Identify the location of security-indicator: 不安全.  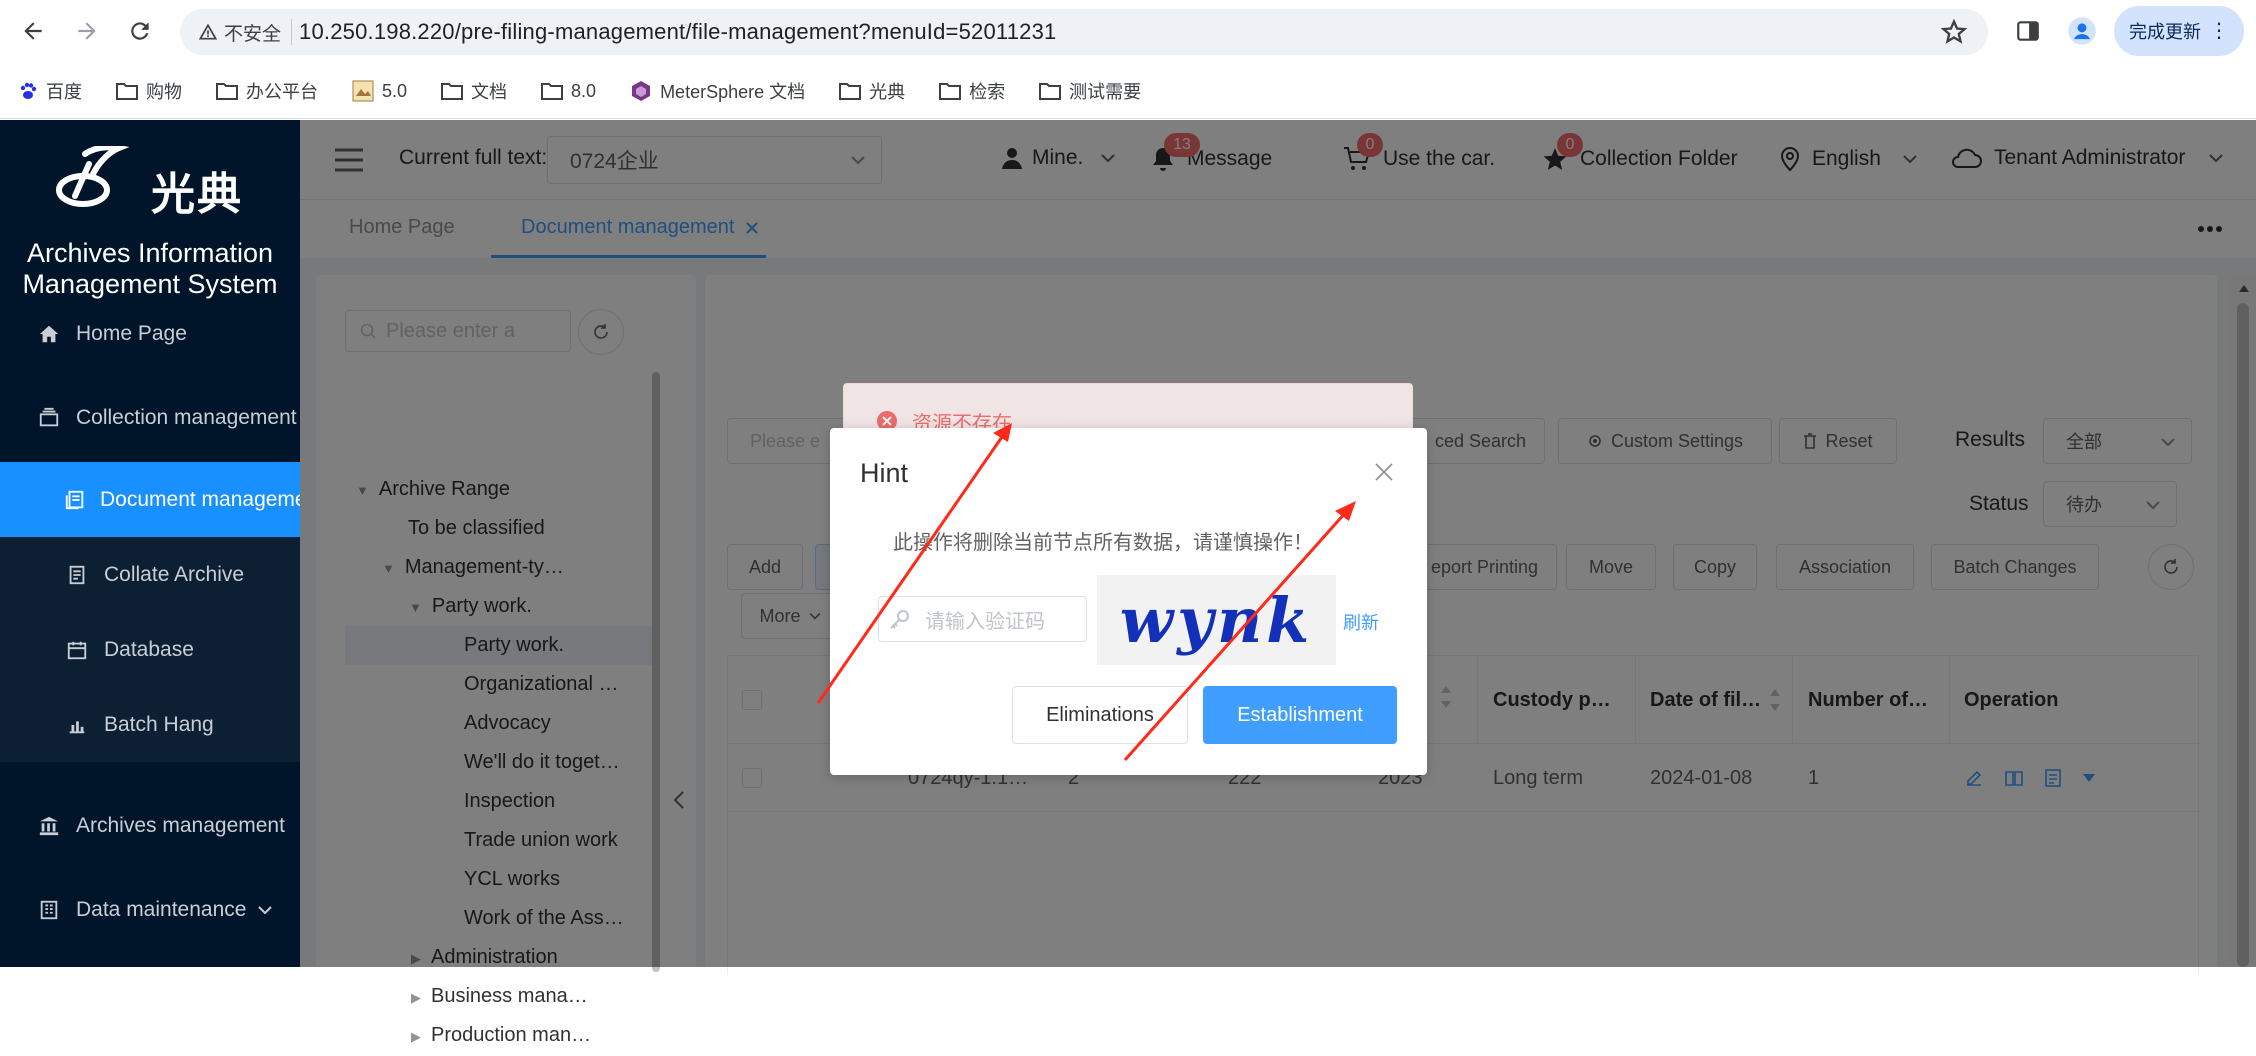
(239, 32).